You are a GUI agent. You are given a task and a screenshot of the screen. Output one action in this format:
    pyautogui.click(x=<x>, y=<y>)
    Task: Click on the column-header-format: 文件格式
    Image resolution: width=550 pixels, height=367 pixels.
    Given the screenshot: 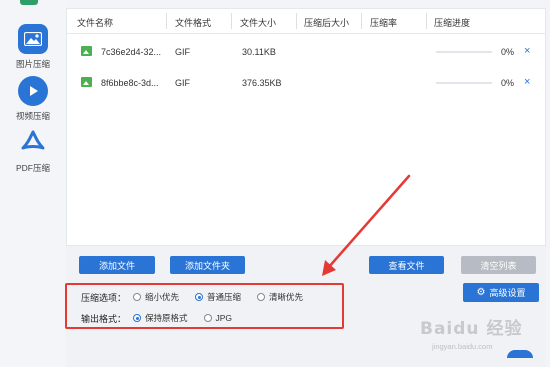 What is the action you would take?
    pyautogui.click(x=193, y=23)
    